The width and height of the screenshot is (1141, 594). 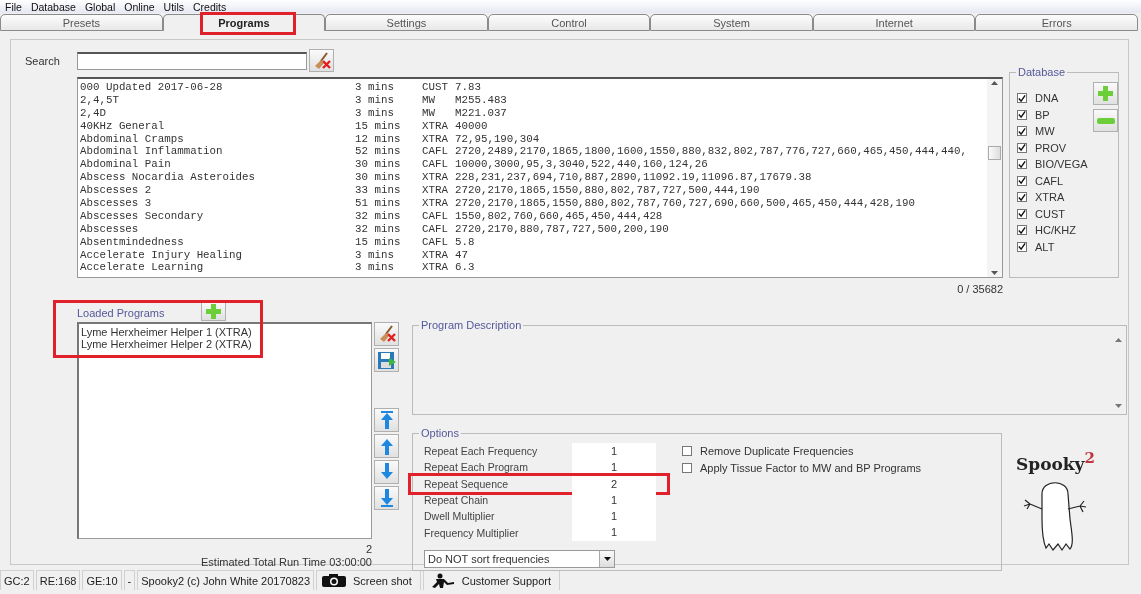 I want to click on program-name: Absentmindedness, so click(x=217, y=242).